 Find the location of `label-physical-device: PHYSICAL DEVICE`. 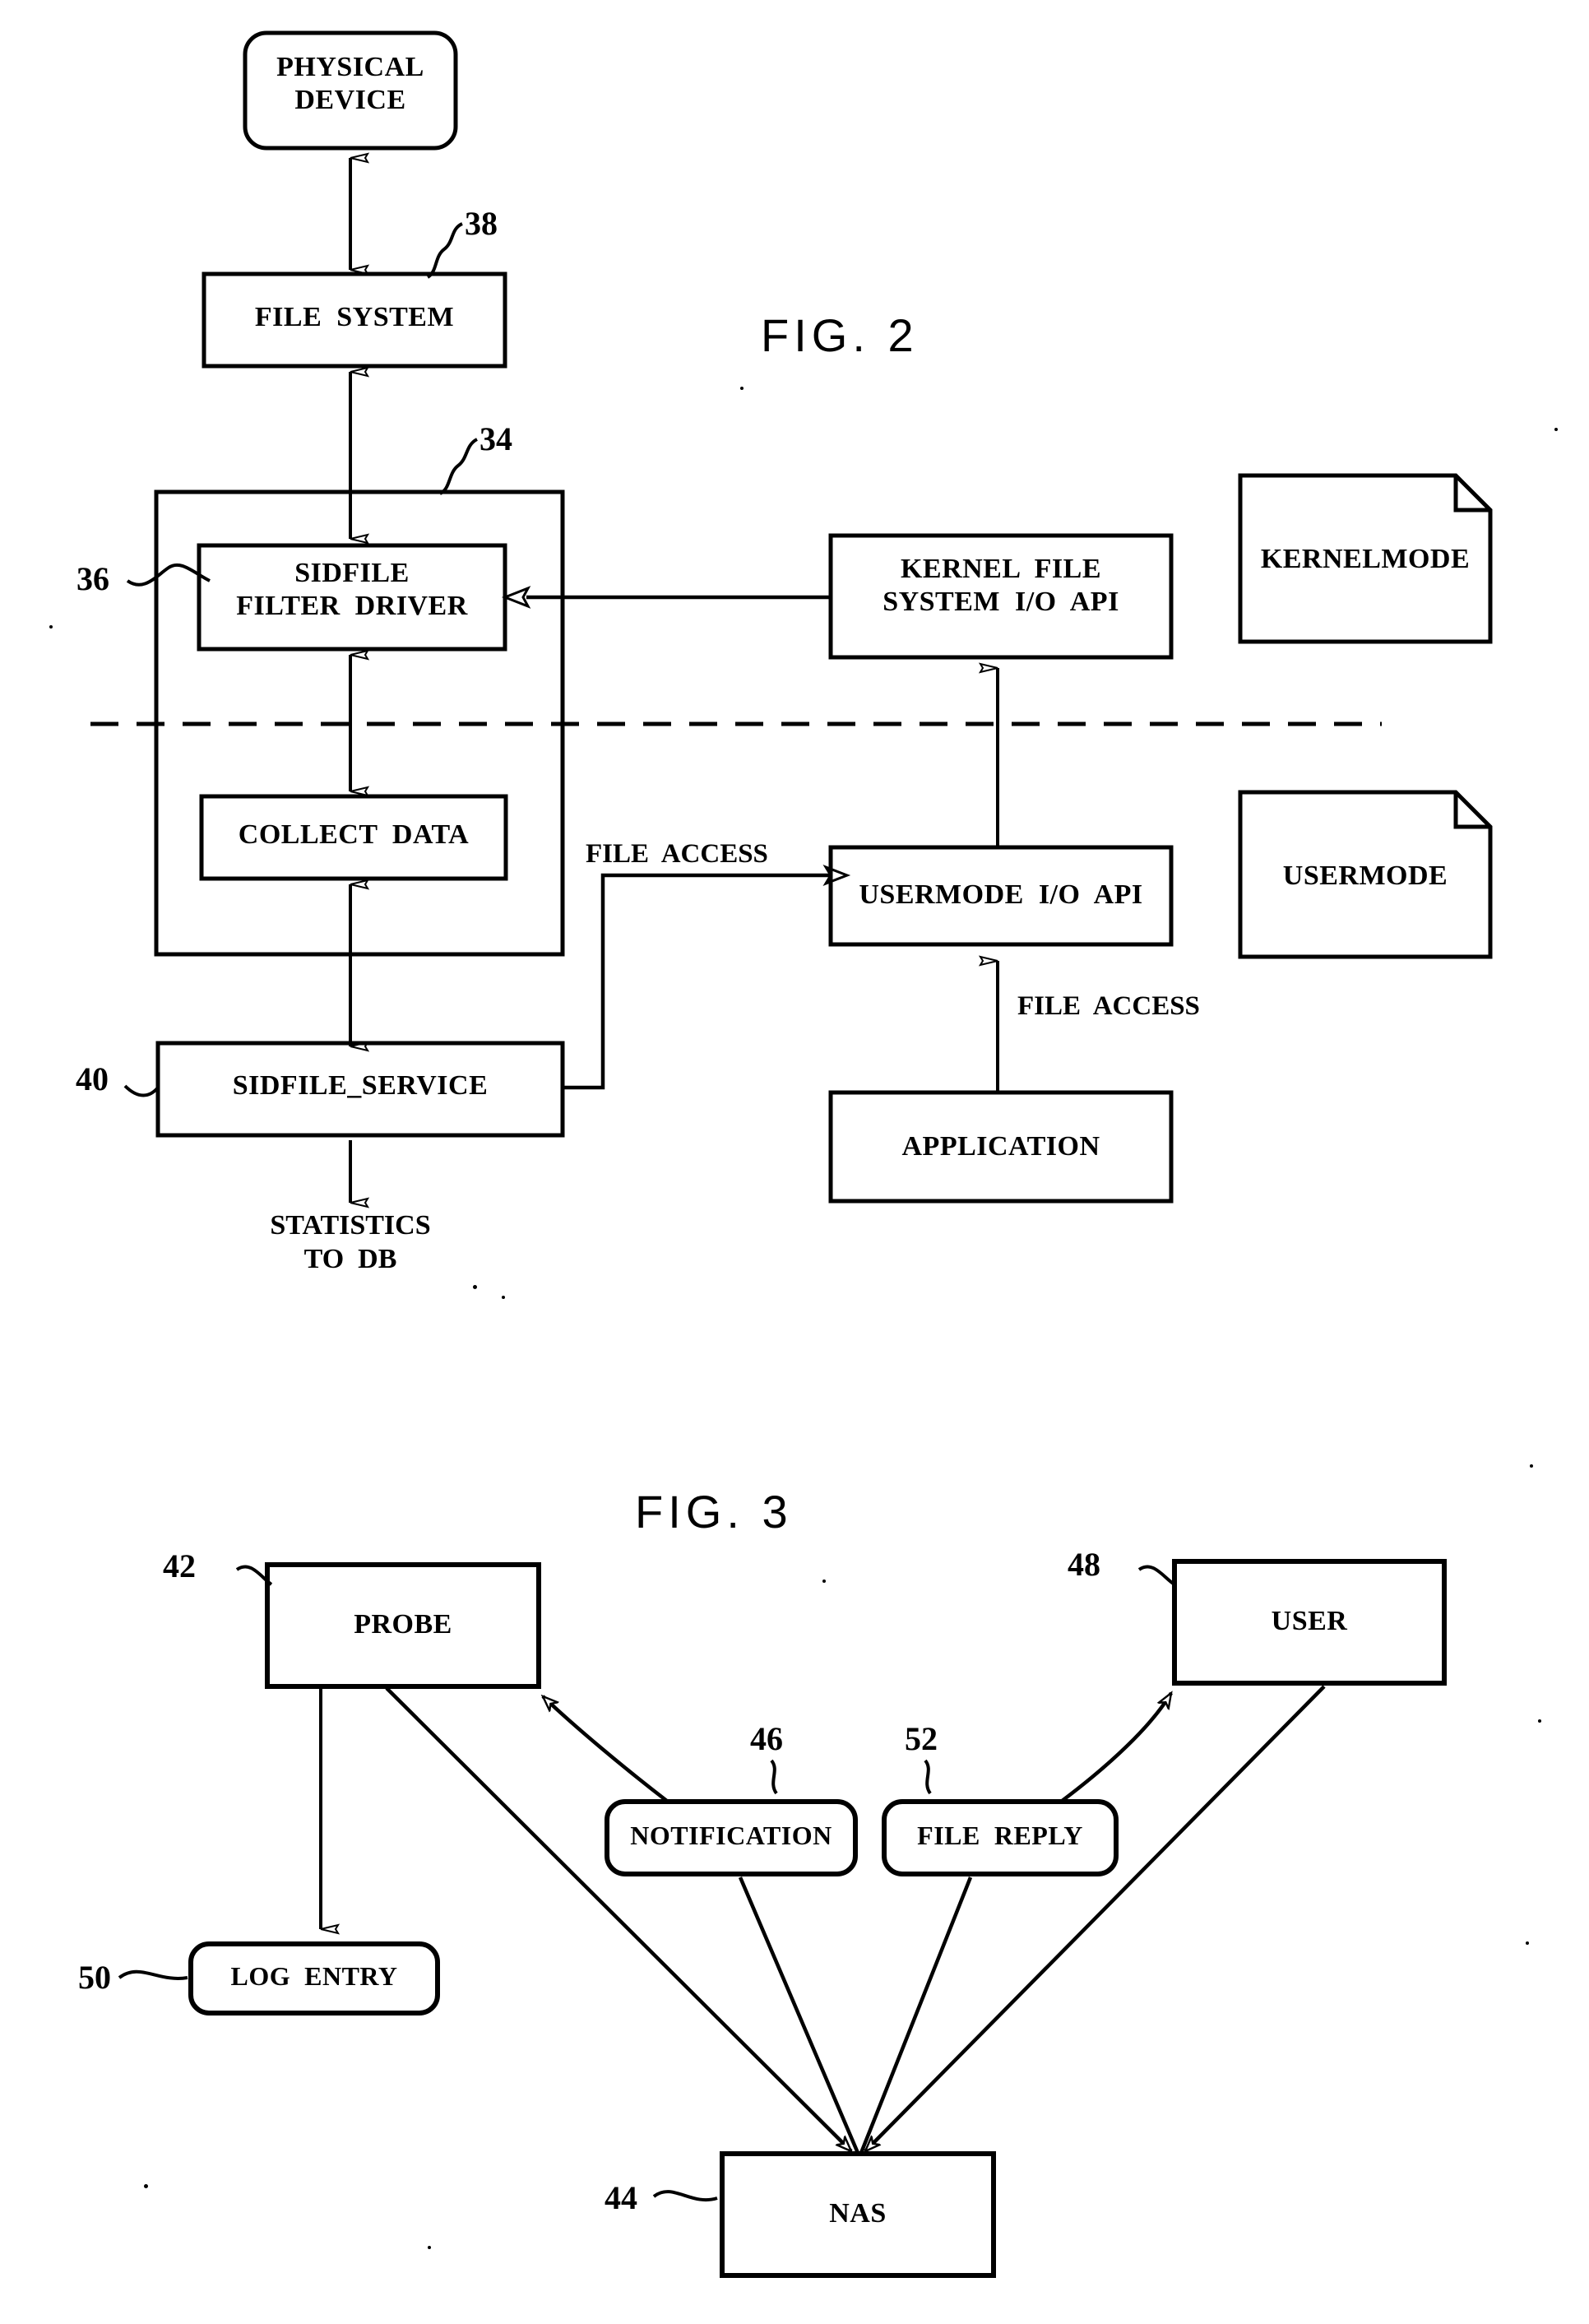

label-physical-device: PHYSICAL DEVICE is located at coordinates (350, 84).